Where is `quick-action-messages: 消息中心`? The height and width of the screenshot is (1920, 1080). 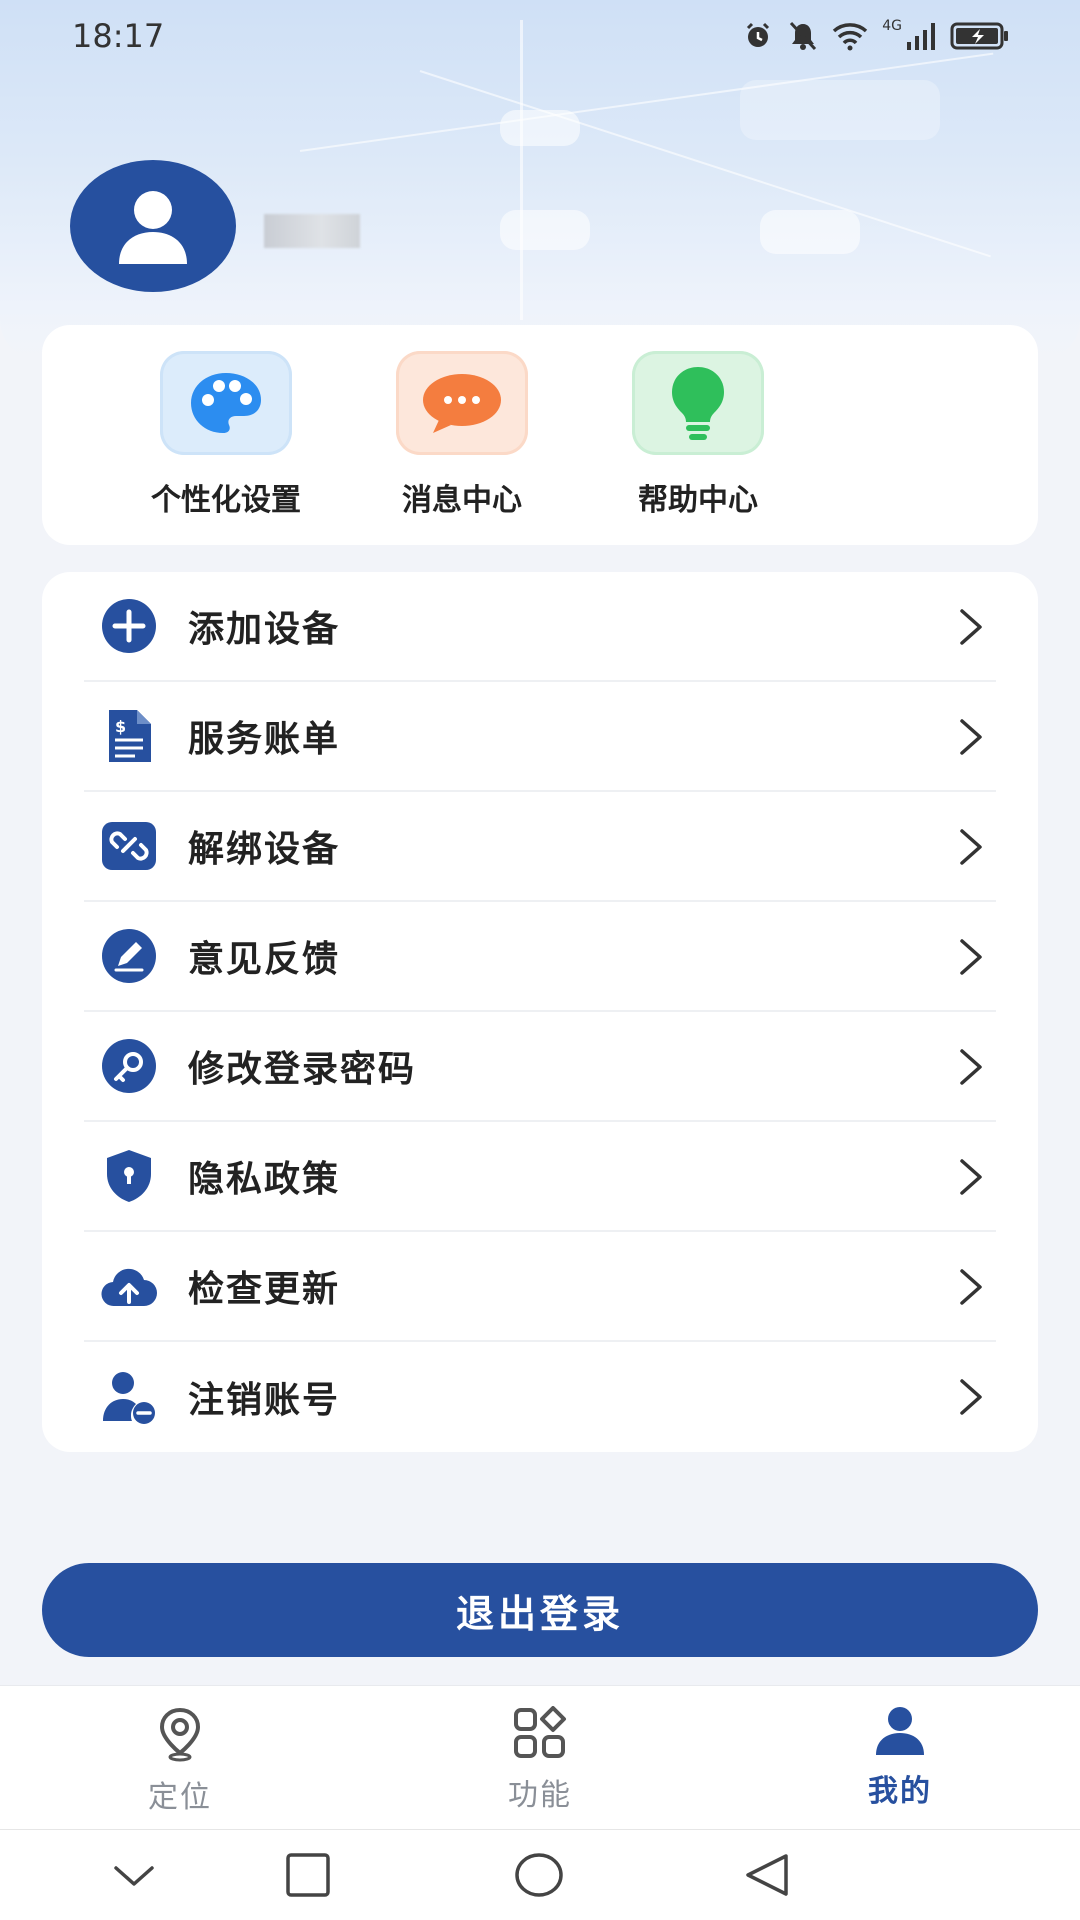
quick-action-messages: 消息中心 is located at coordinates (462, 435).